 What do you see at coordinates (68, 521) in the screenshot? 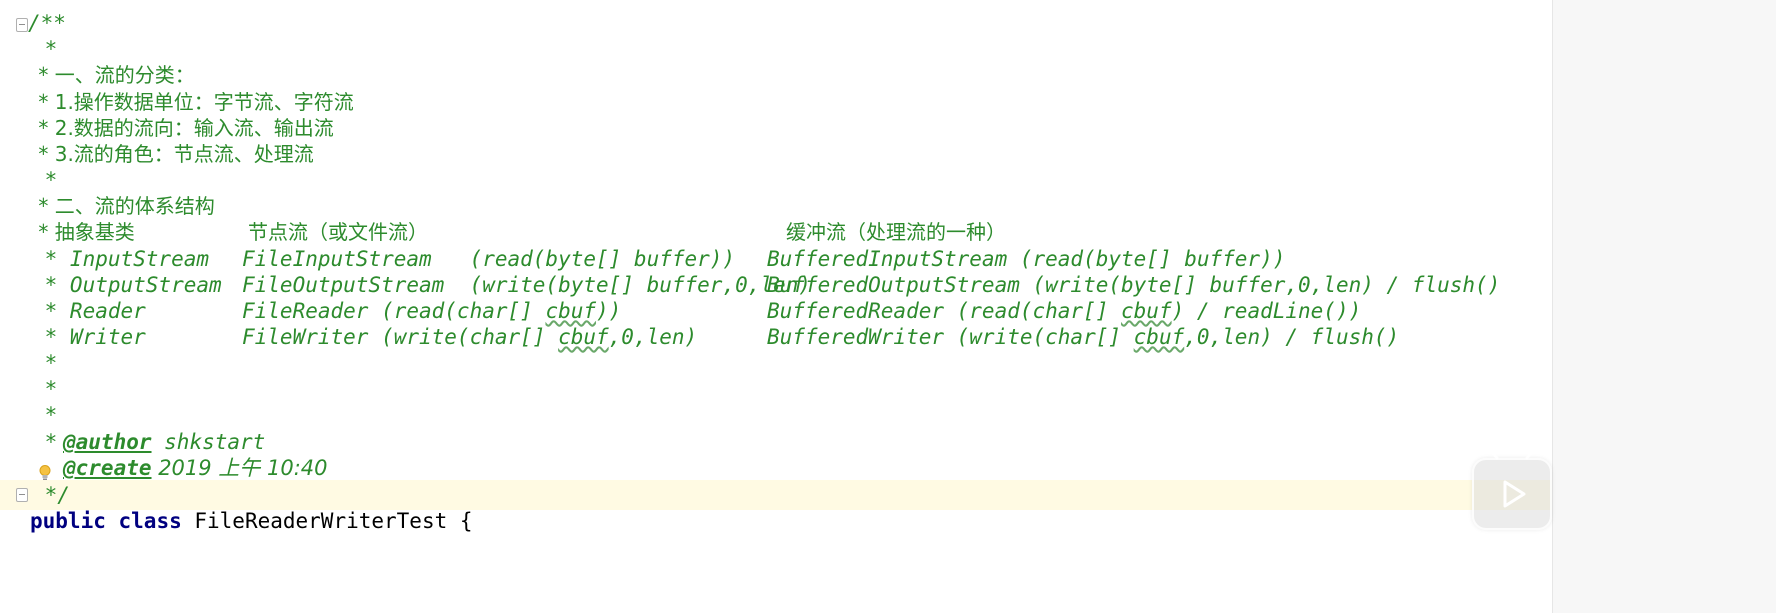
I see `keyword-public: public` at bounding box center [68, 521].